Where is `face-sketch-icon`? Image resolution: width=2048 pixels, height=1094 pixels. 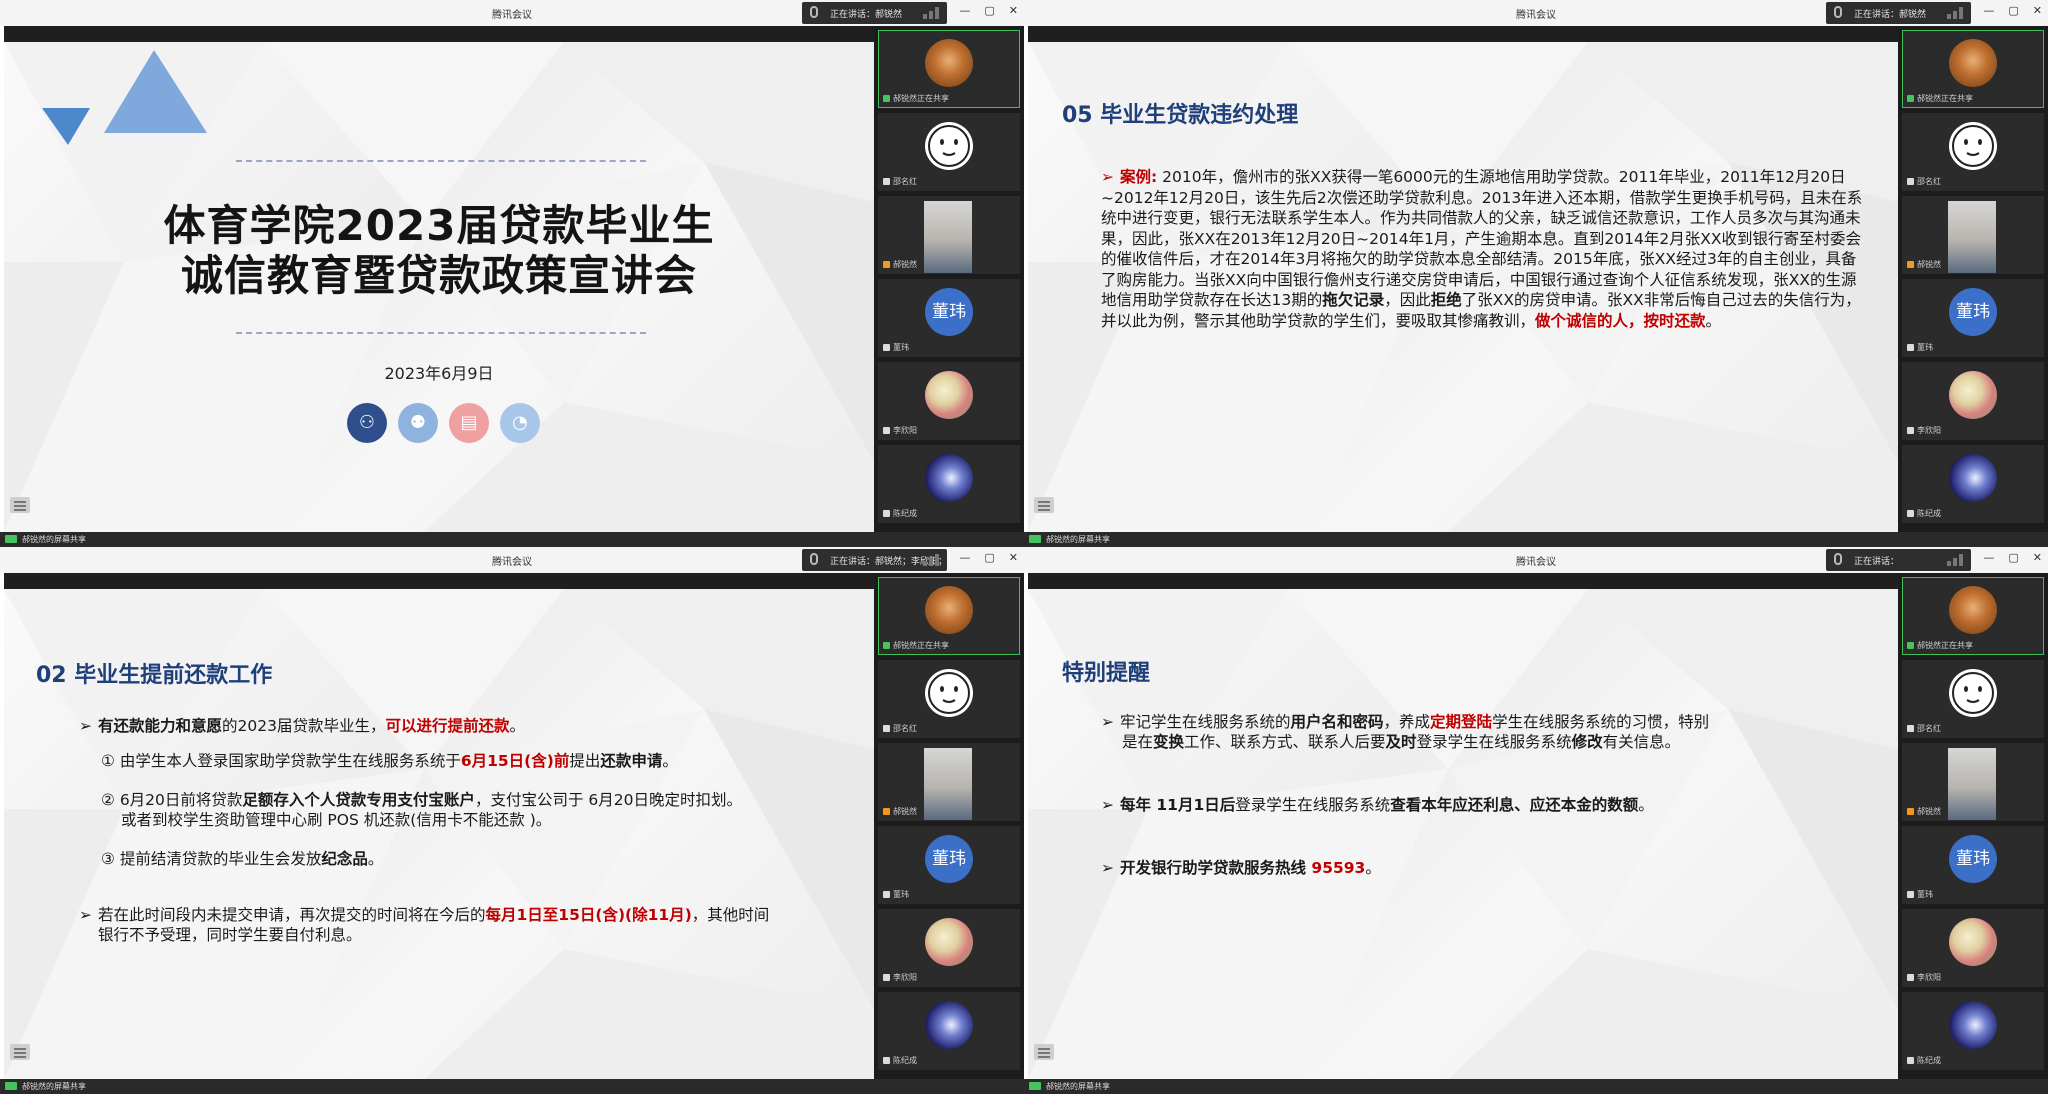 face-sketch-icon is located at coordinates (1973, 693).